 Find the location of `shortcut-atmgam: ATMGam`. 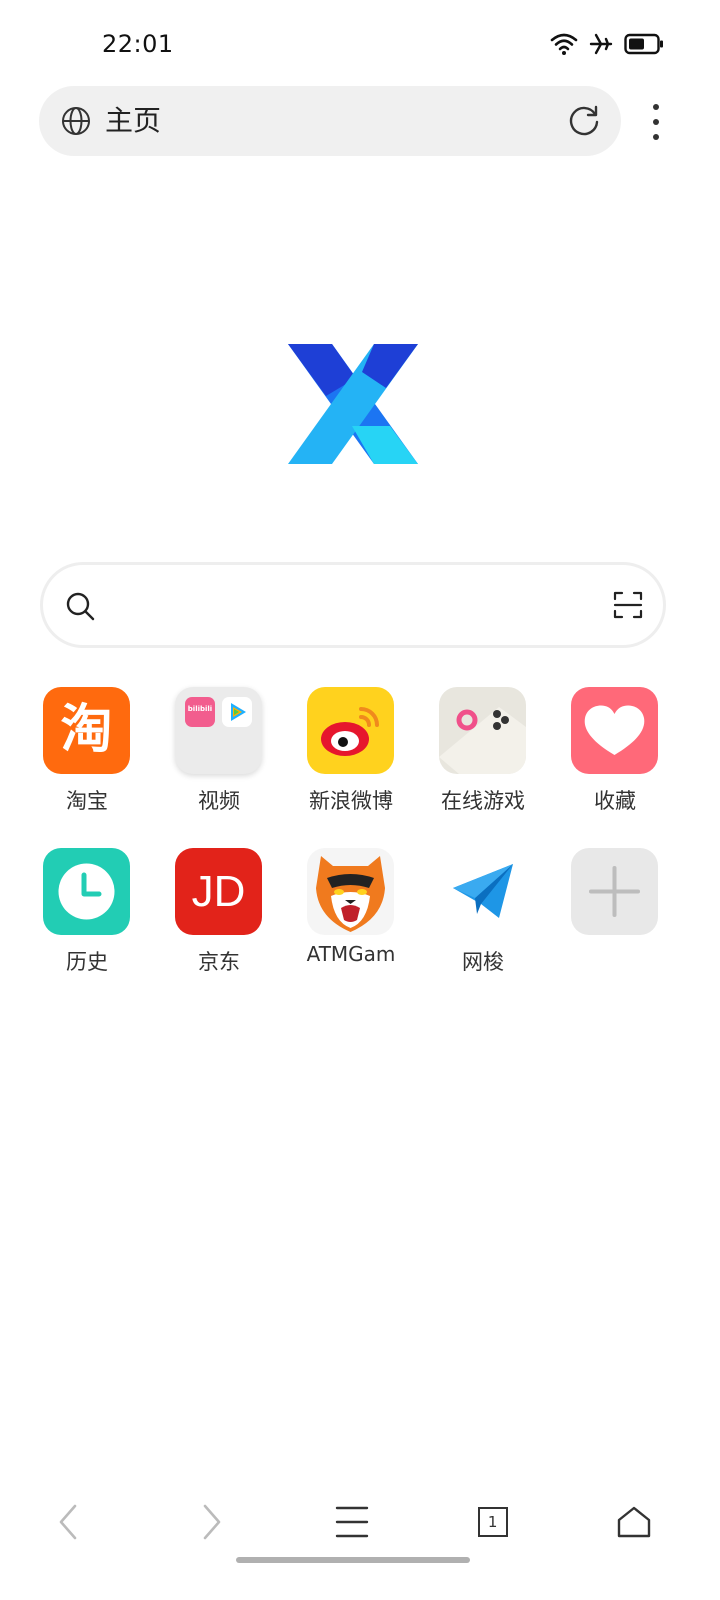

shortcut-atmgam: ATMGam is located at coordinates (351, 913).